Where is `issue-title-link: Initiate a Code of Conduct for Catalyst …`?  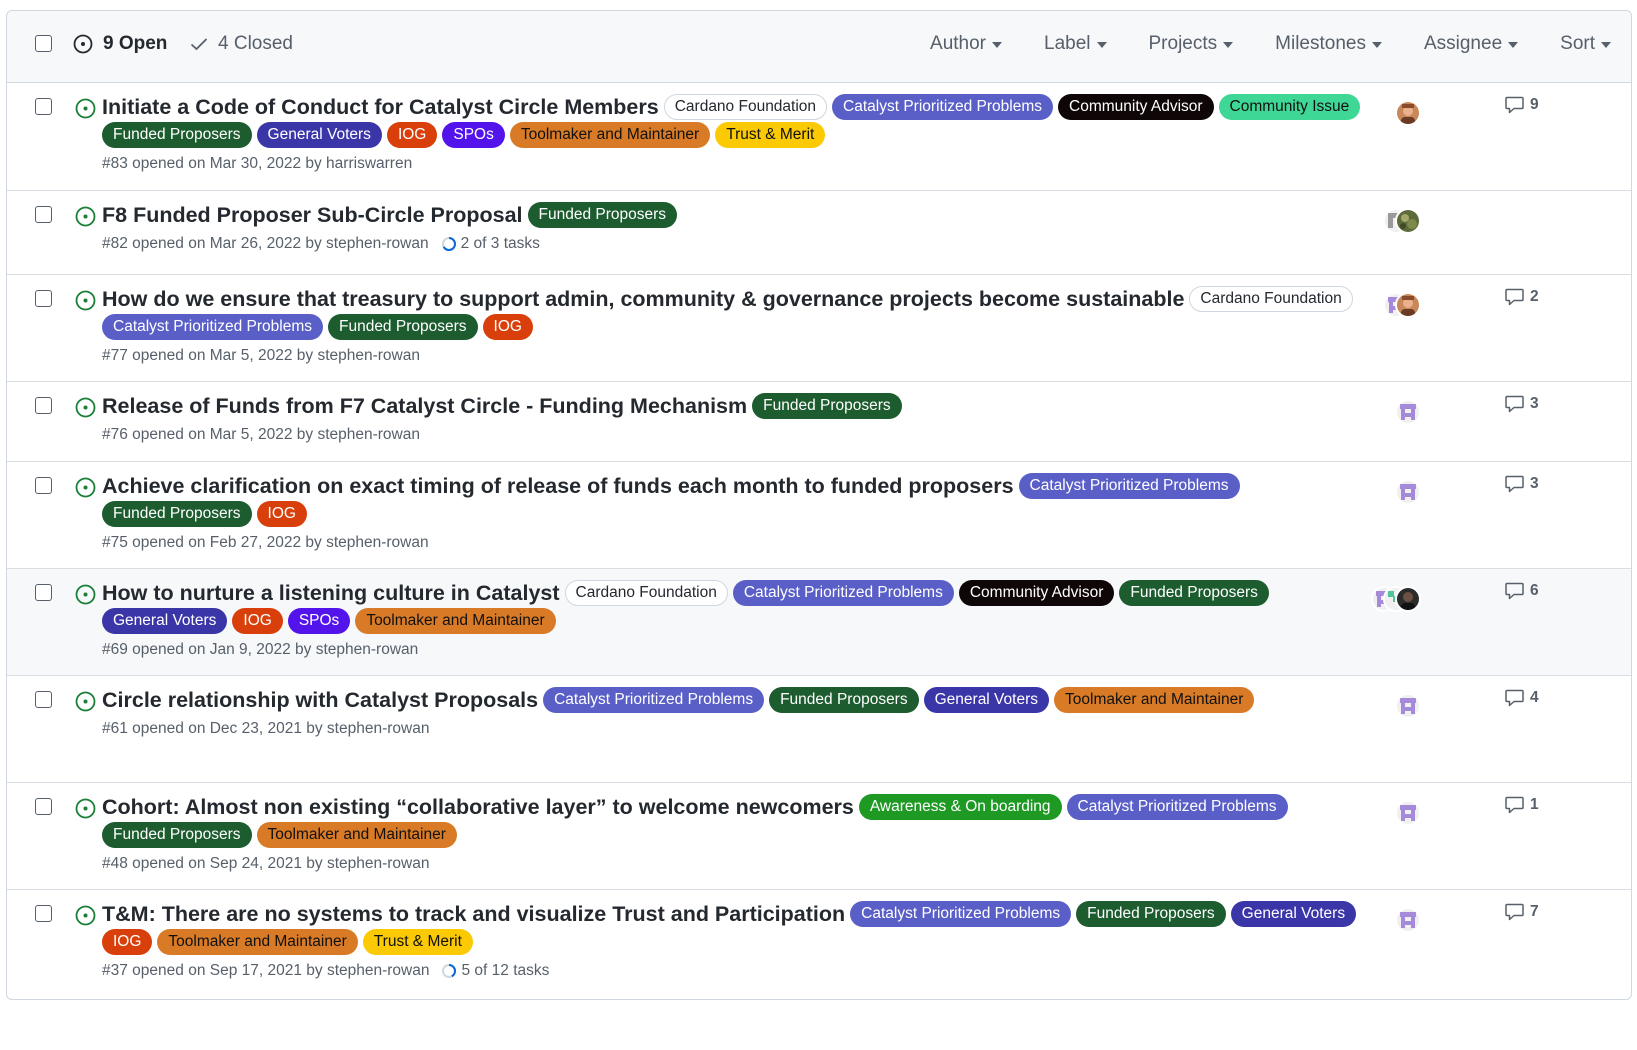
issue-title-link: Initiate a Code of Conduct for Catalyst … is located at coordinates (380, 107).